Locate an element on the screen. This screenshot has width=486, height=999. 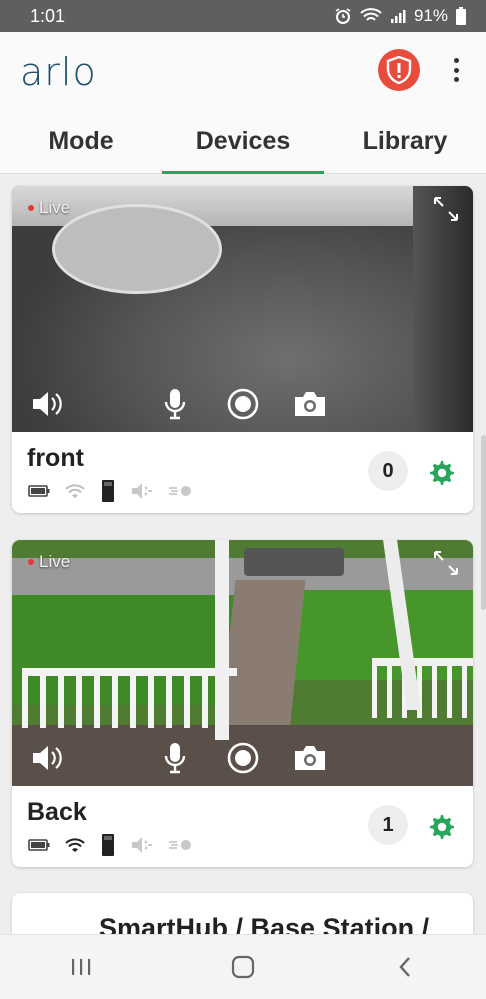
status-icons: 91% is located at coordinates (400, 16).